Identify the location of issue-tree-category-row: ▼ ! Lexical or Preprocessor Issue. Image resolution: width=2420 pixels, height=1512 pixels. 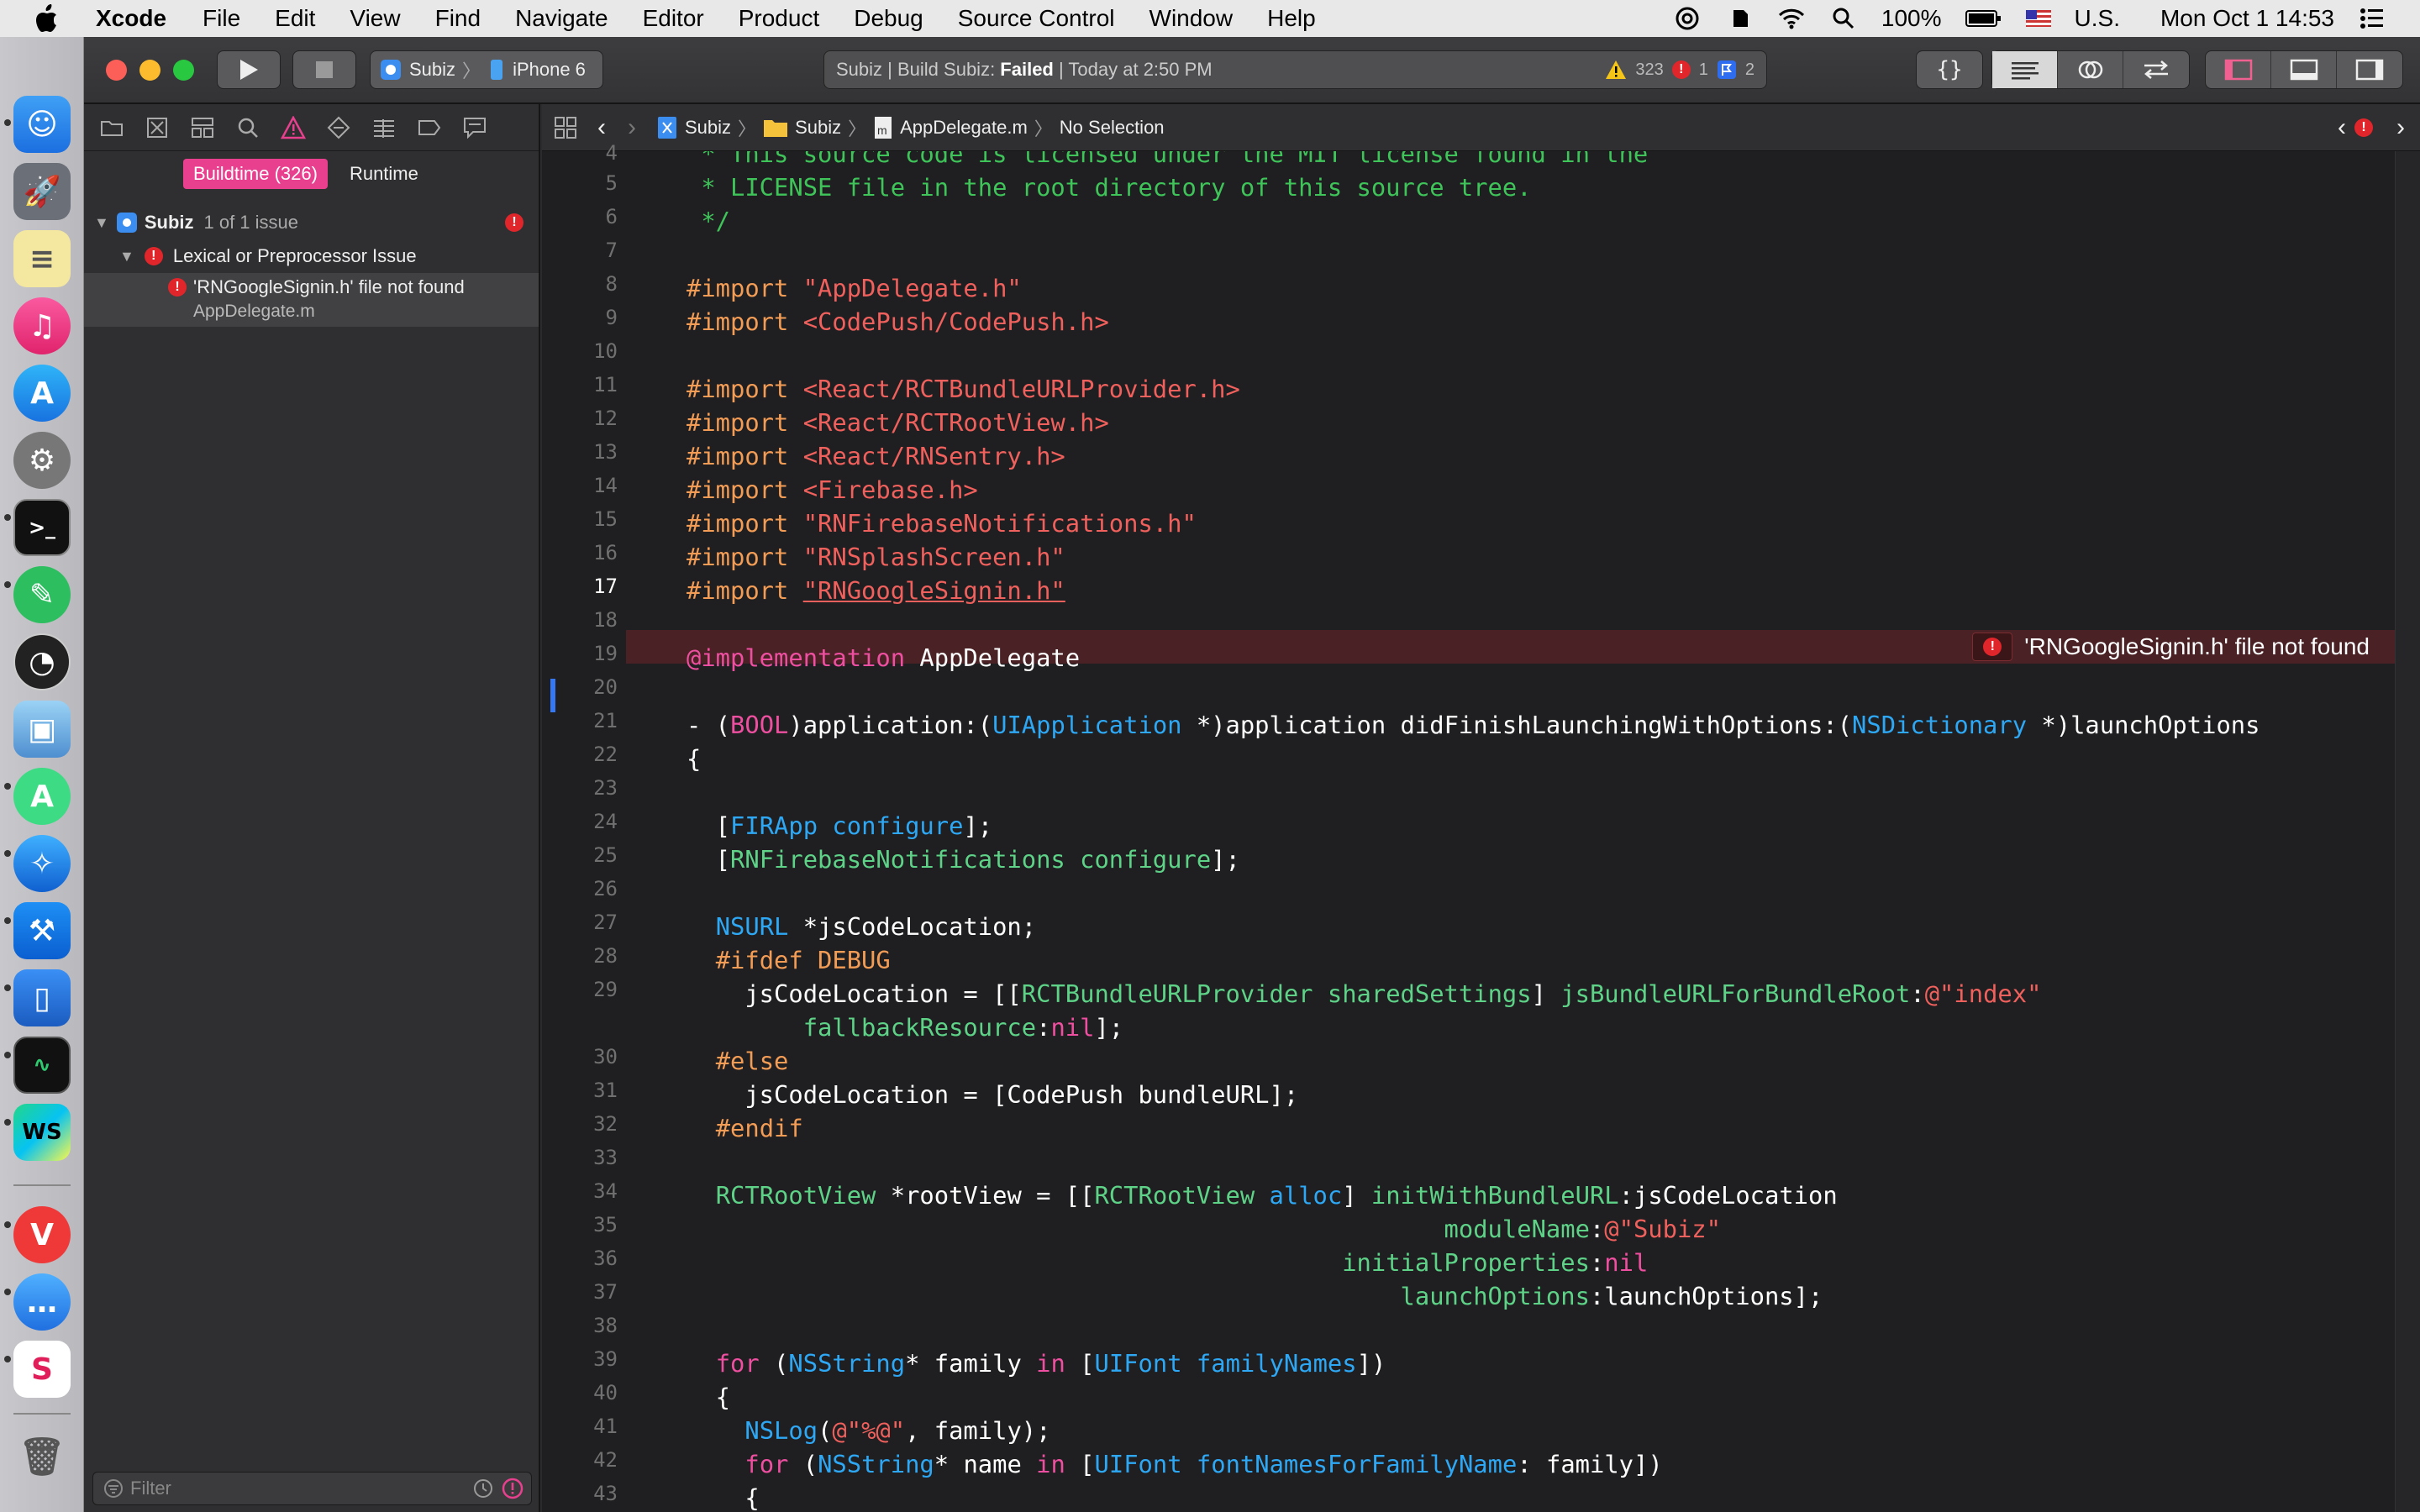
(311, 256).